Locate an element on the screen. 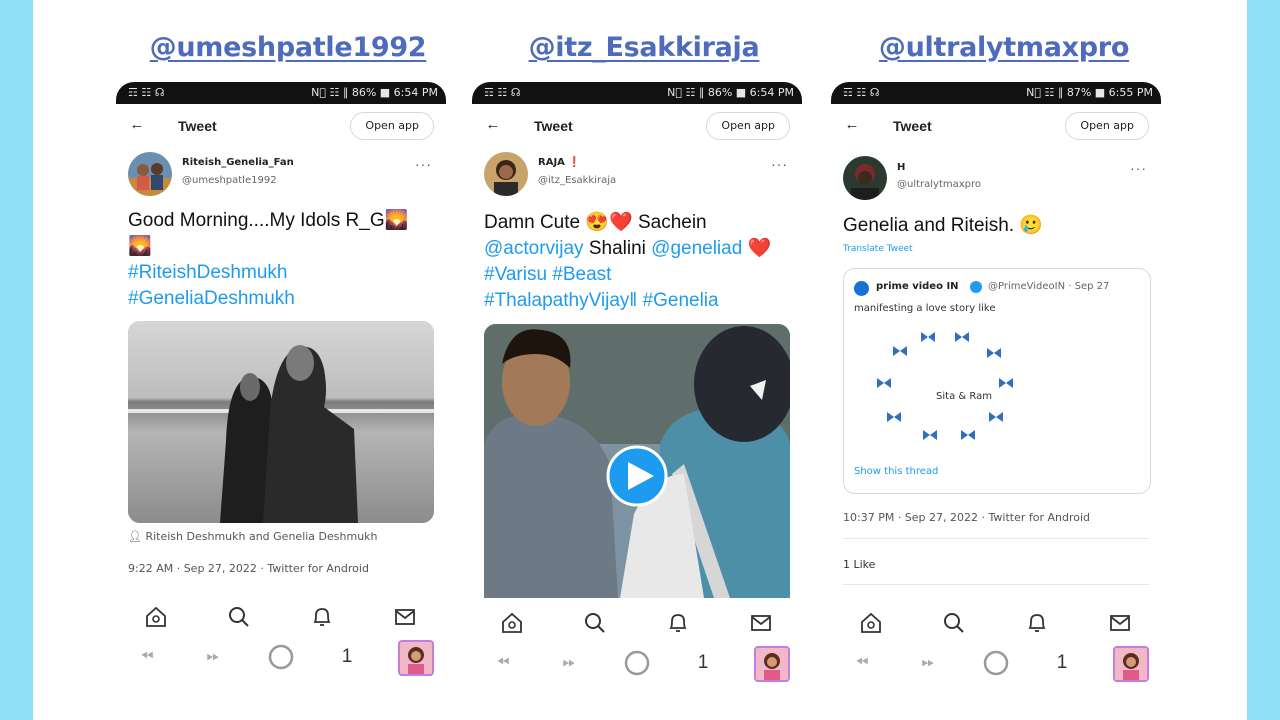 This screenshot has width=1280, height=720. tweet-text-line: @actorvijay Shalini @geneliad ❤️ is located at coordinates (637, 249).